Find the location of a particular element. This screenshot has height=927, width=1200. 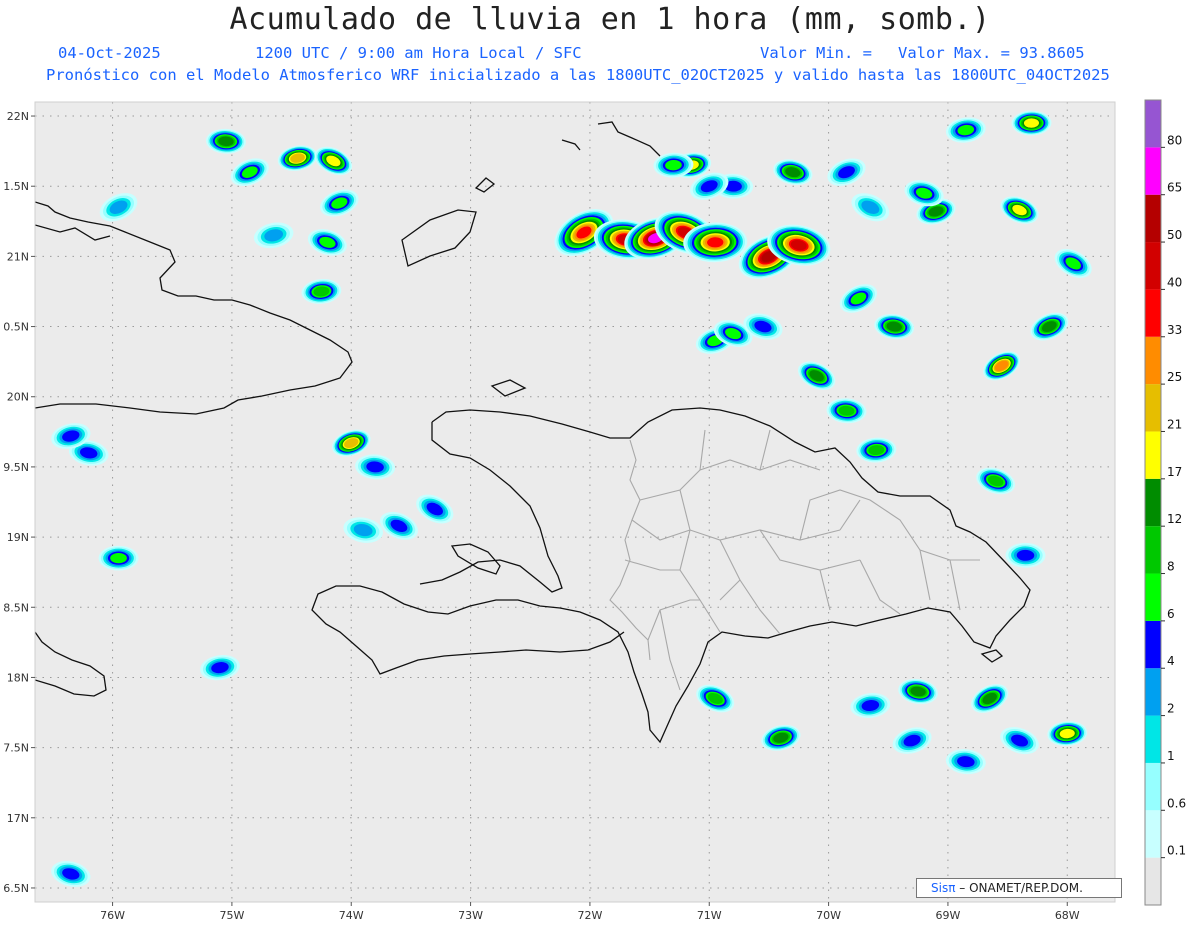

lat-label: 1.5N is located at coordinates (16, 186).